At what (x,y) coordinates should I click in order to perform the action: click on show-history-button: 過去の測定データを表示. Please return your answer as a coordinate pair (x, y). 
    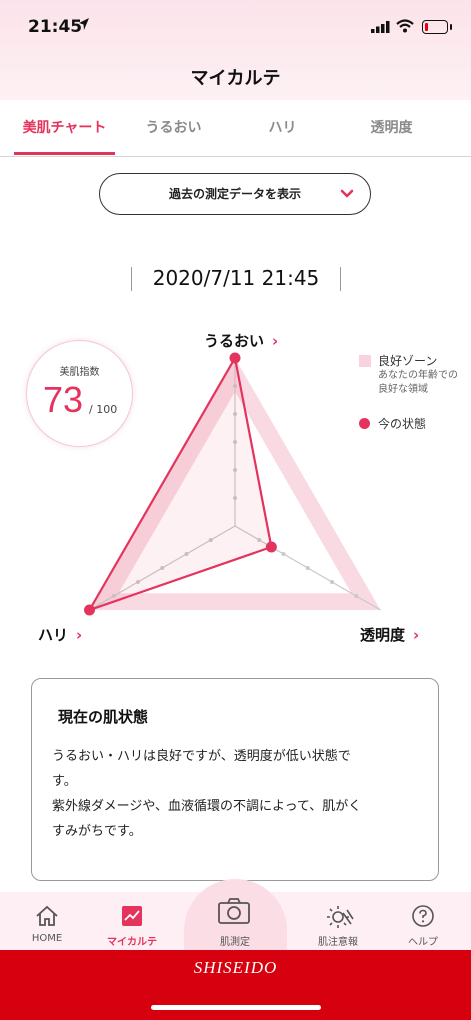
    Looking at the image, I should click on (235, 194).